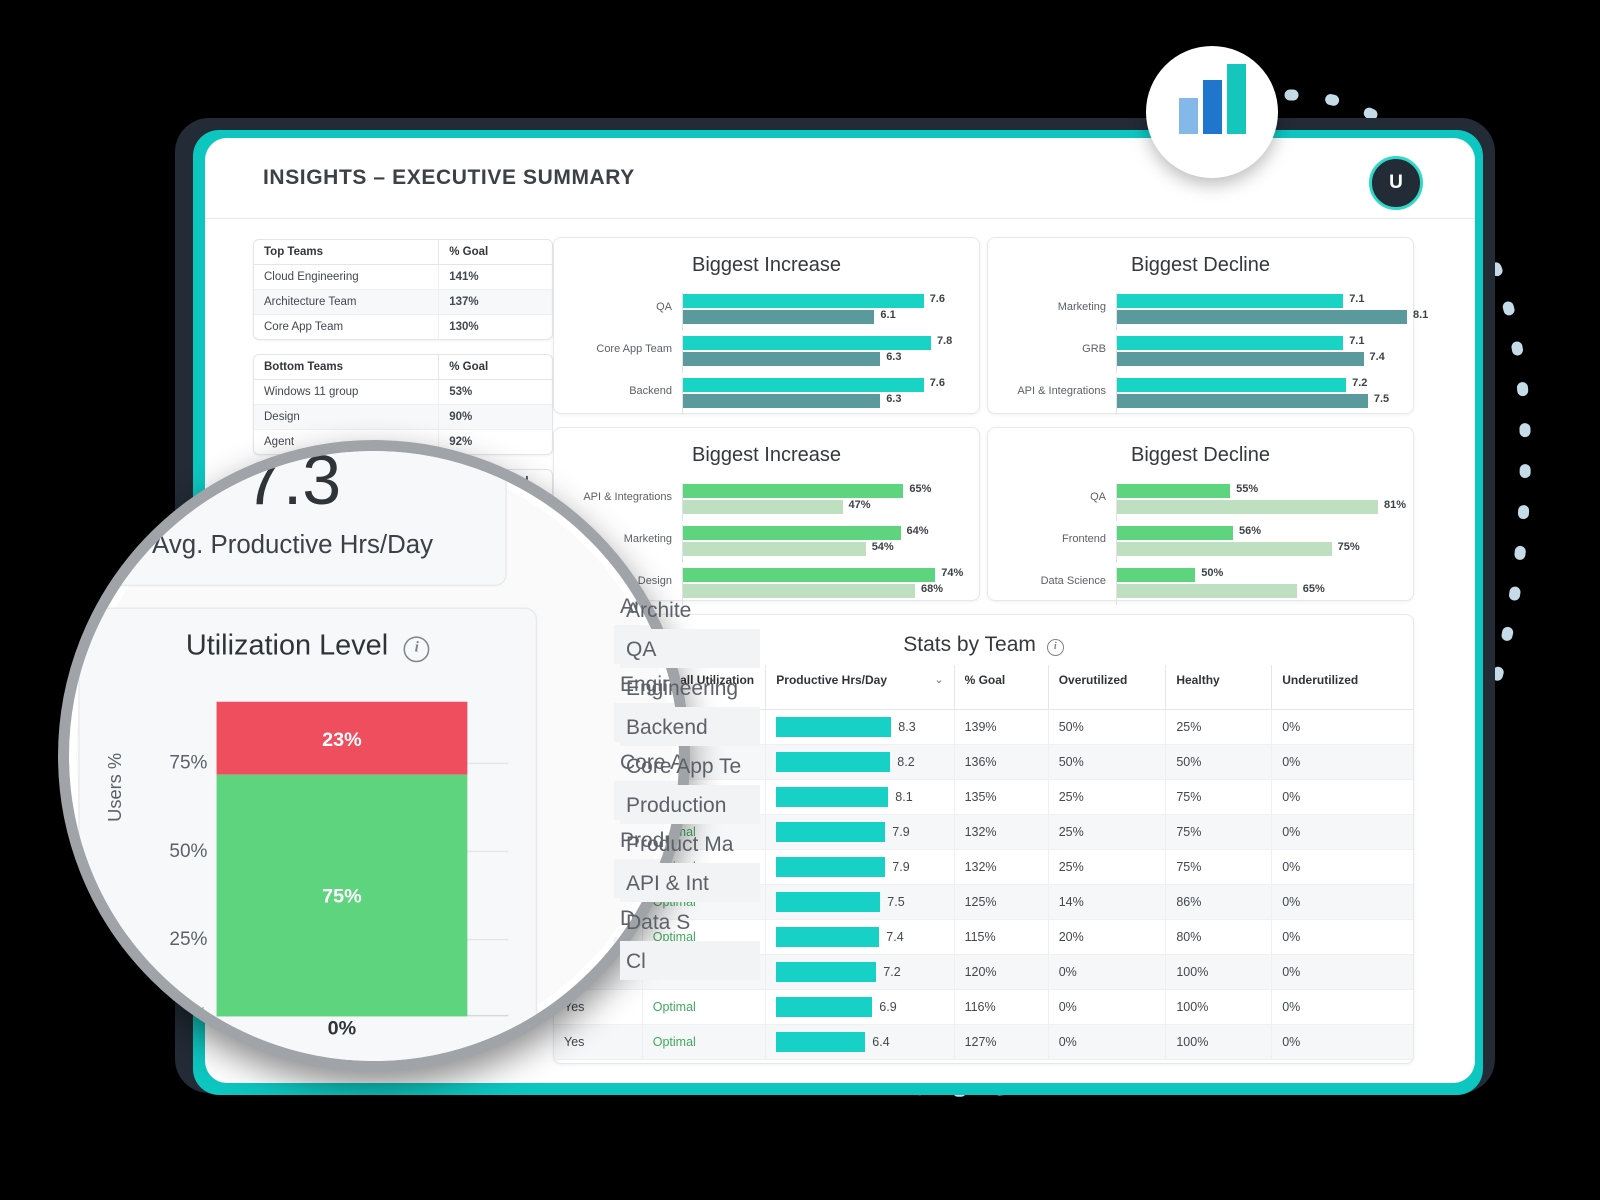 Image resolution: width=1600 pixels, height=1200 pixels. Describe the element at coordinates (1242, 384) in the screenshot. I see `bar-current: 7.2` at that location.